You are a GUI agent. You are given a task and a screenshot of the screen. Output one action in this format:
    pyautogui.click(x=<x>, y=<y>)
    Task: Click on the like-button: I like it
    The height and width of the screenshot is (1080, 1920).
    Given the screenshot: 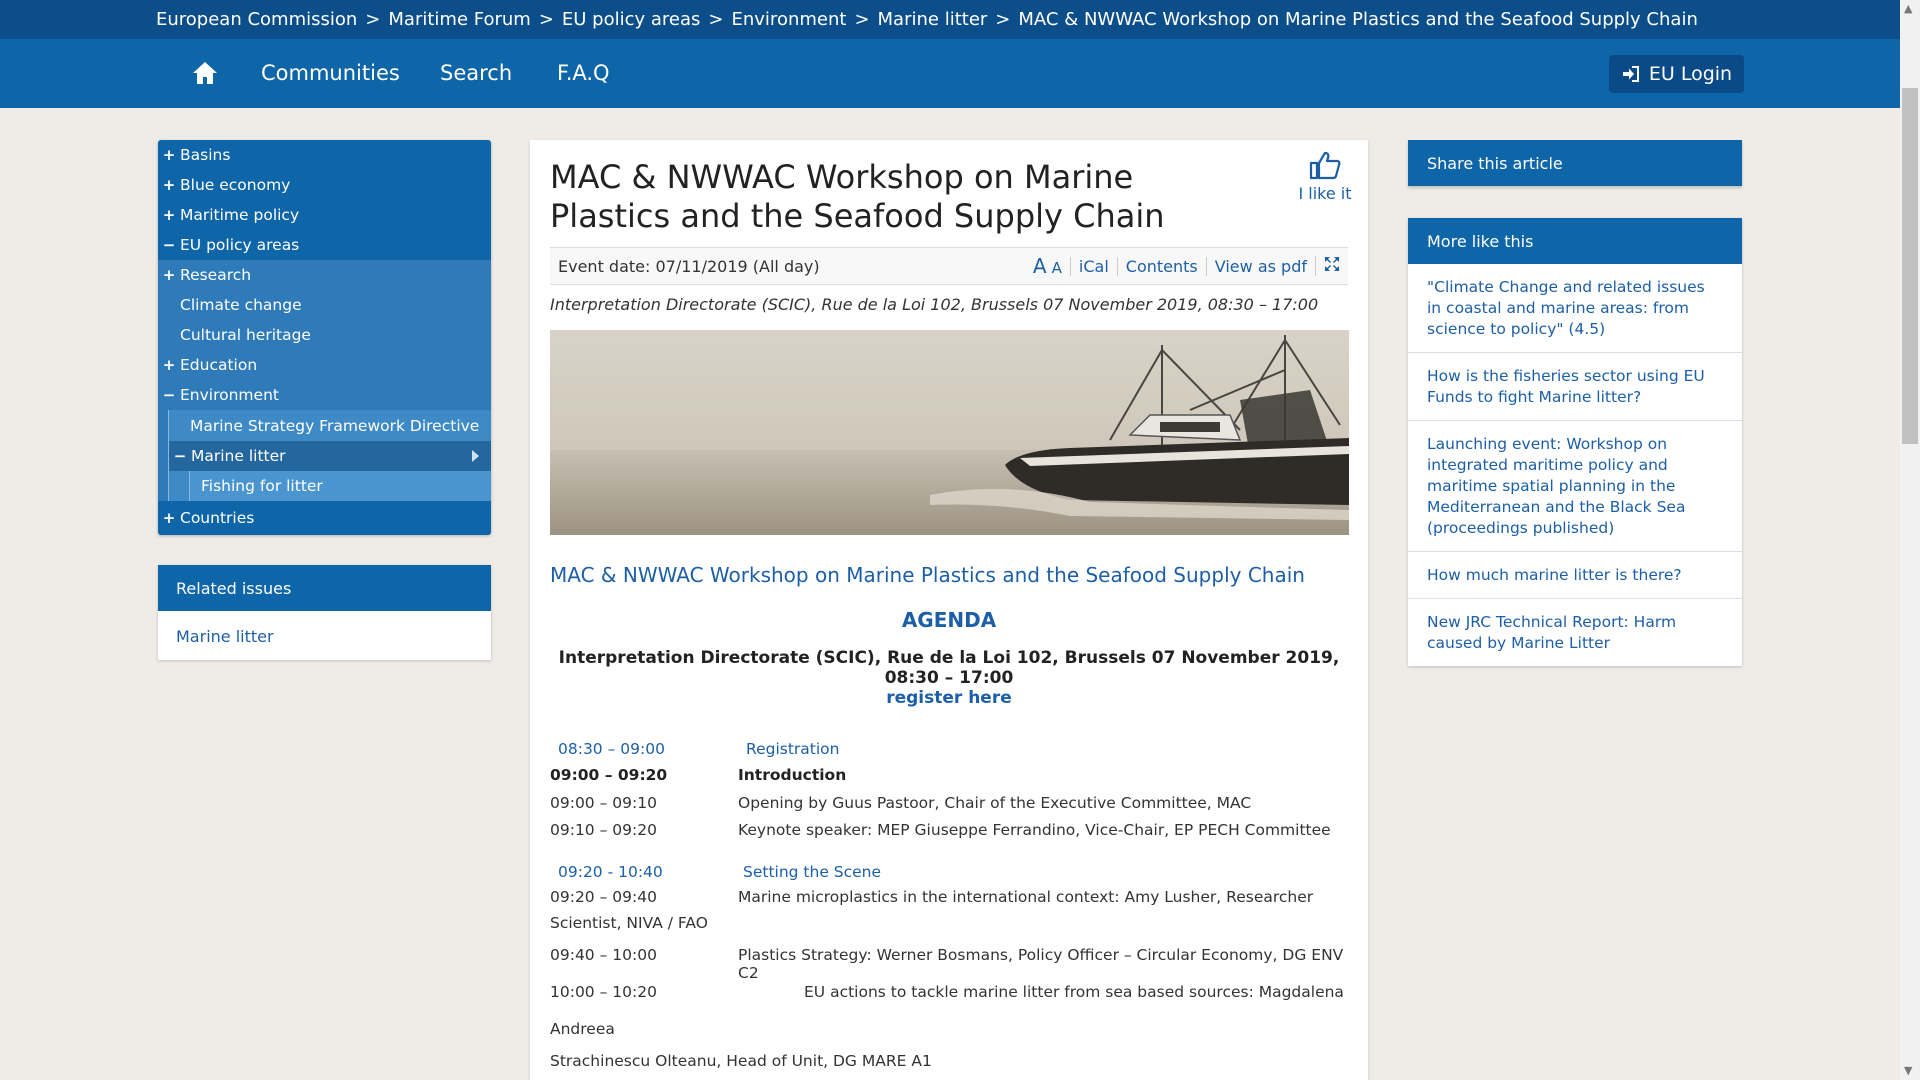 What is the action you would take?
    pyautogui.click(x=1325, y=176)
    